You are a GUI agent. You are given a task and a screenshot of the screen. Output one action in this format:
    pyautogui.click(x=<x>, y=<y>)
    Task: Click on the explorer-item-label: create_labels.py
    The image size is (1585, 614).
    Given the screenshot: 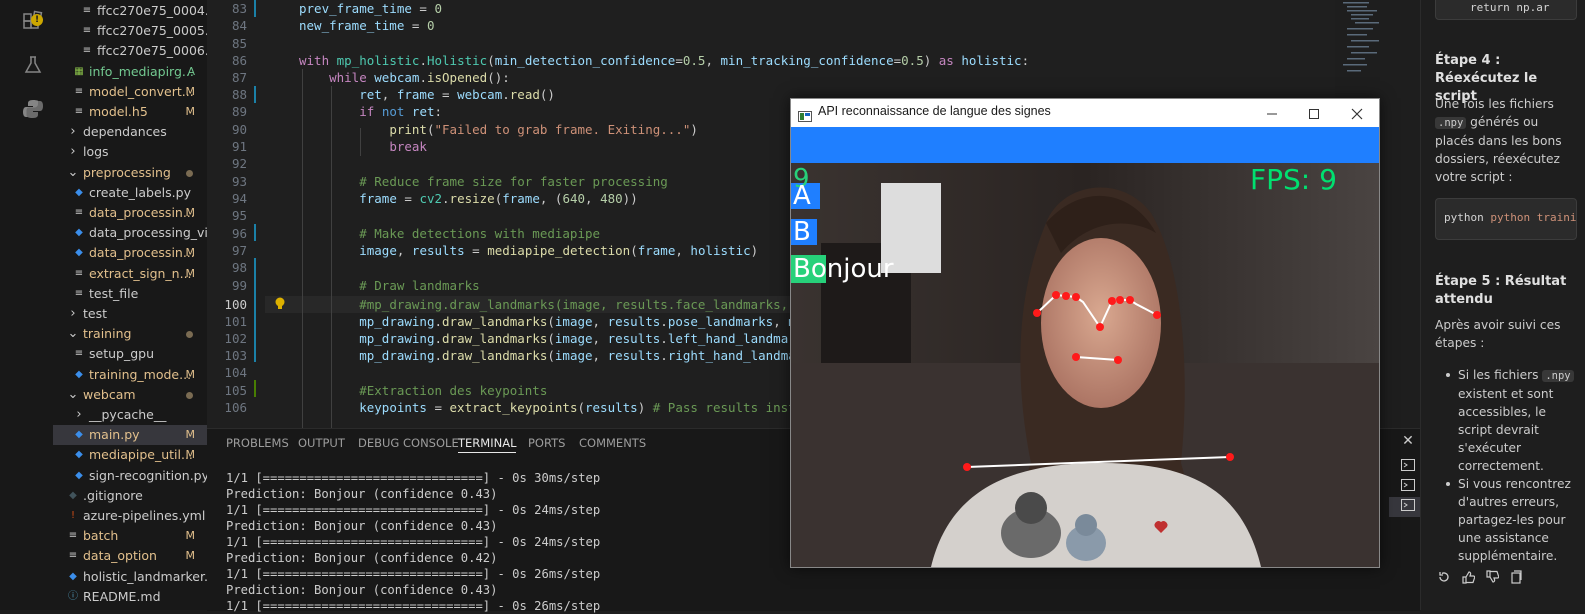 What is the action you would take?
    pyautogui.click(x=140, y=192)
    